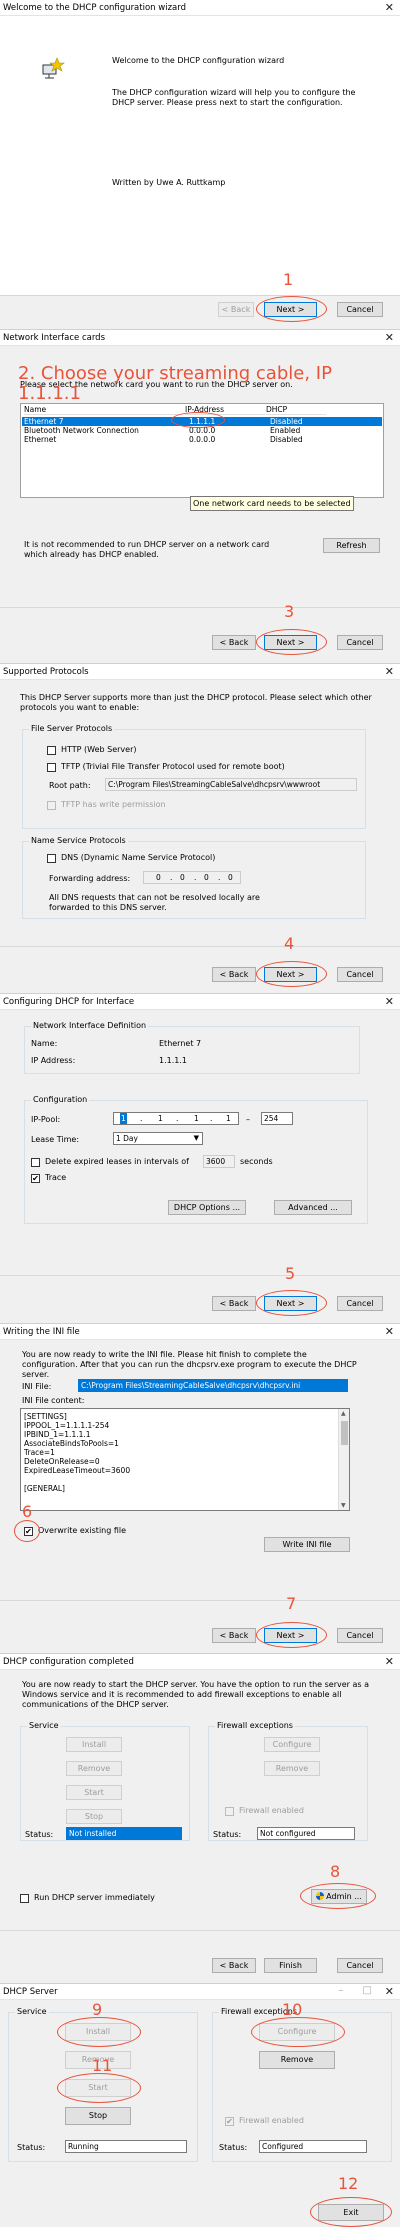  What do you see at coordinates (200, 1332) in the screenshot?
I see `title-bar: Writing the INI file ✕` at bounding box center [200, 1332].